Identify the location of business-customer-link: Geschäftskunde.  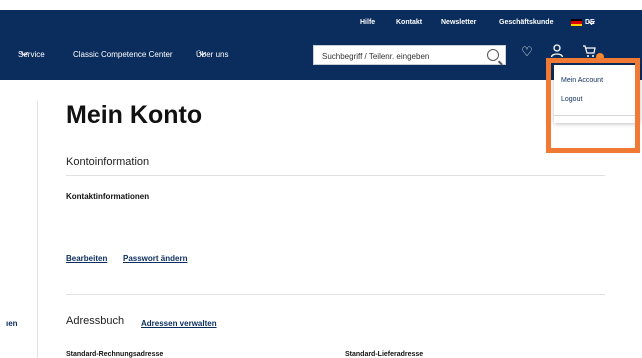
(526, 22).